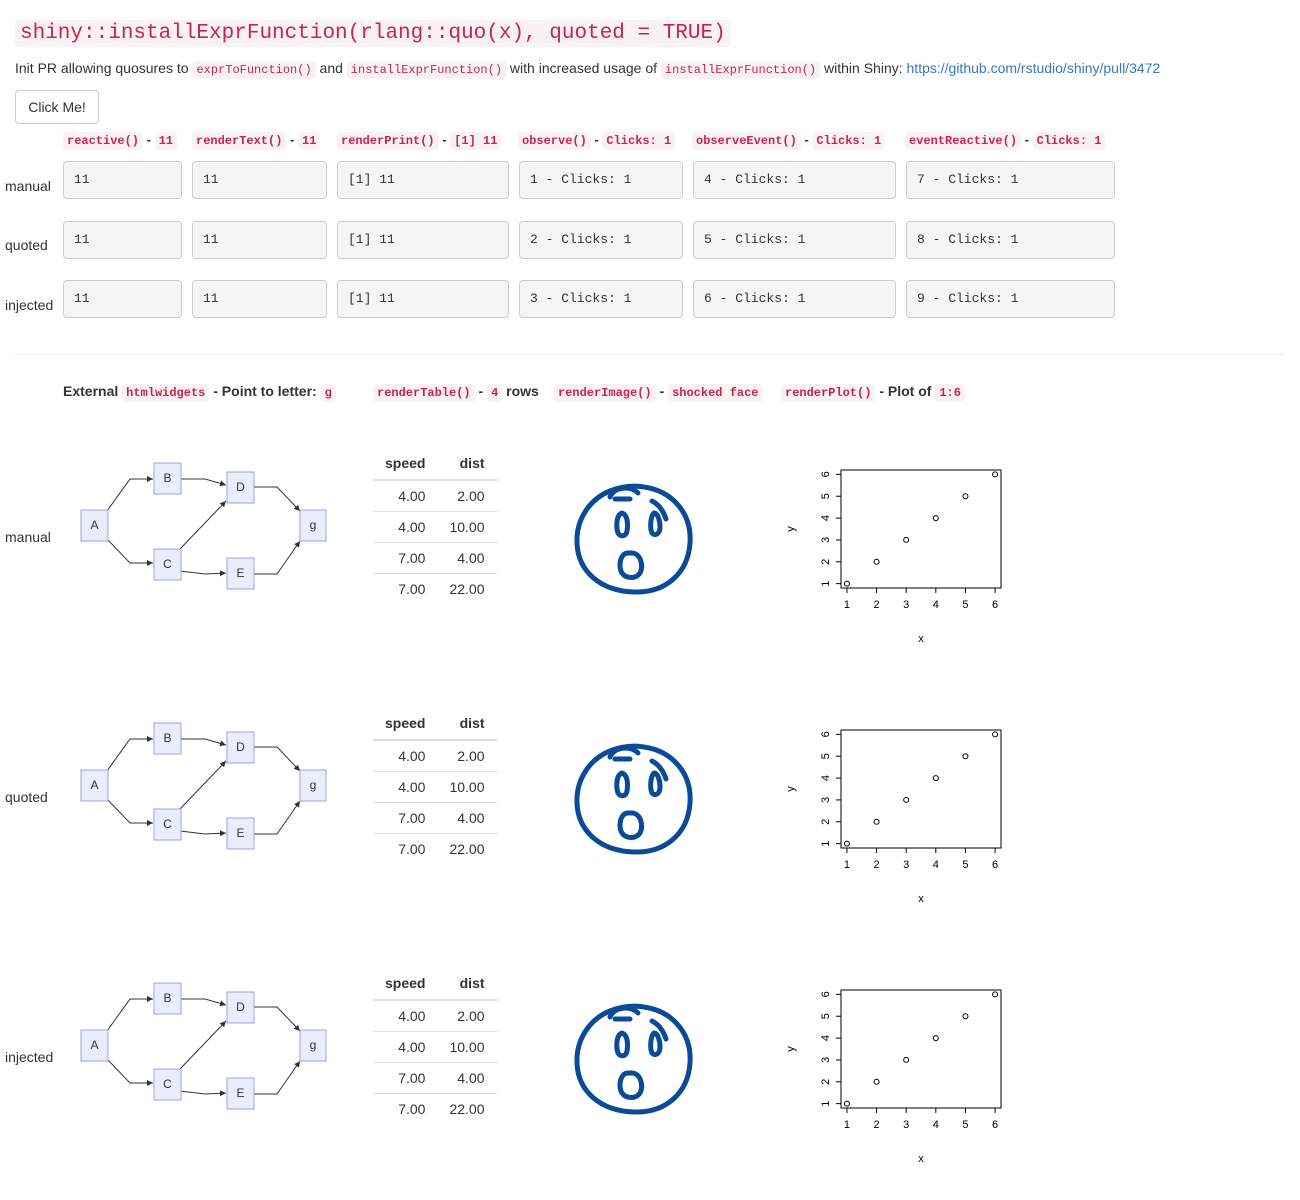  I want to click on plot-box, so click(921, 529).